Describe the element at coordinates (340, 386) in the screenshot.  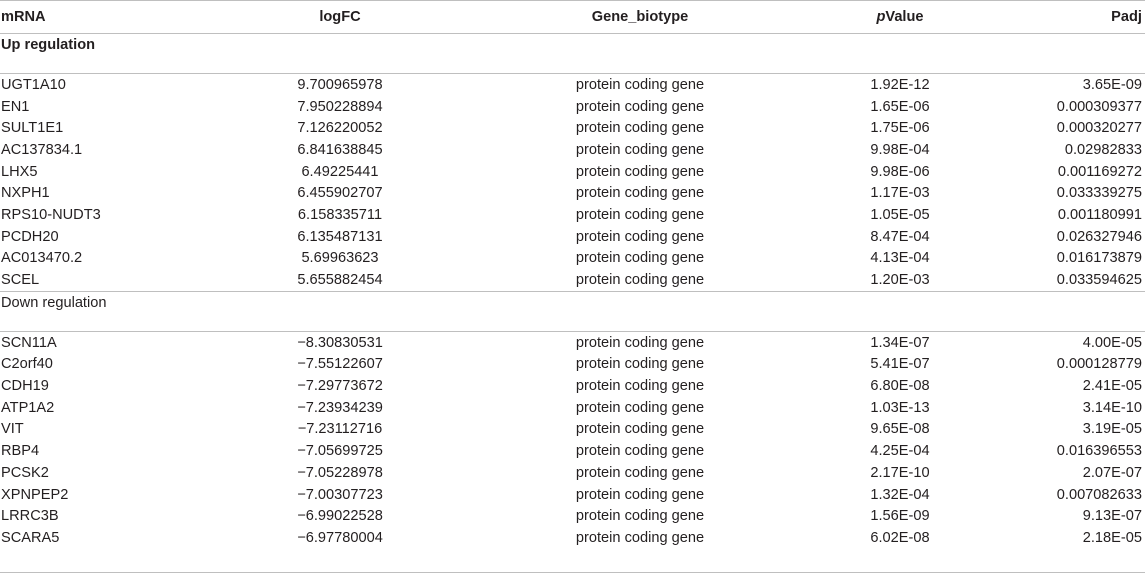
I see `cell-logfc: −7.29773672` at that location.